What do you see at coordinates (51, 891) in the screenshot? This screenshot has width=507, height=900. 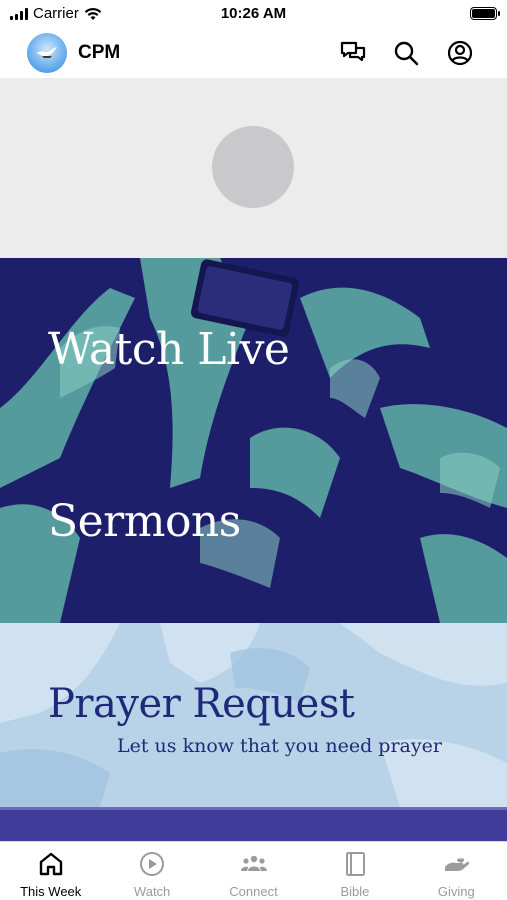 I see `tab-label: This Week` at bounding box center [51, 891].